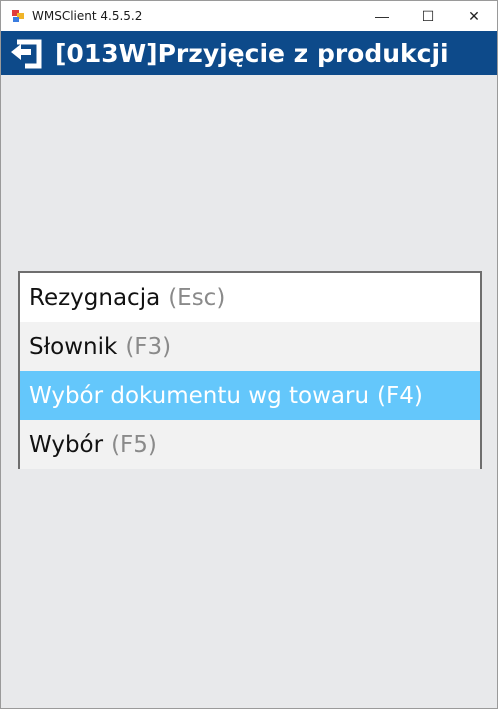  I want to click on window-title: WMSClient 4.5.5.2, so click(87, 16).